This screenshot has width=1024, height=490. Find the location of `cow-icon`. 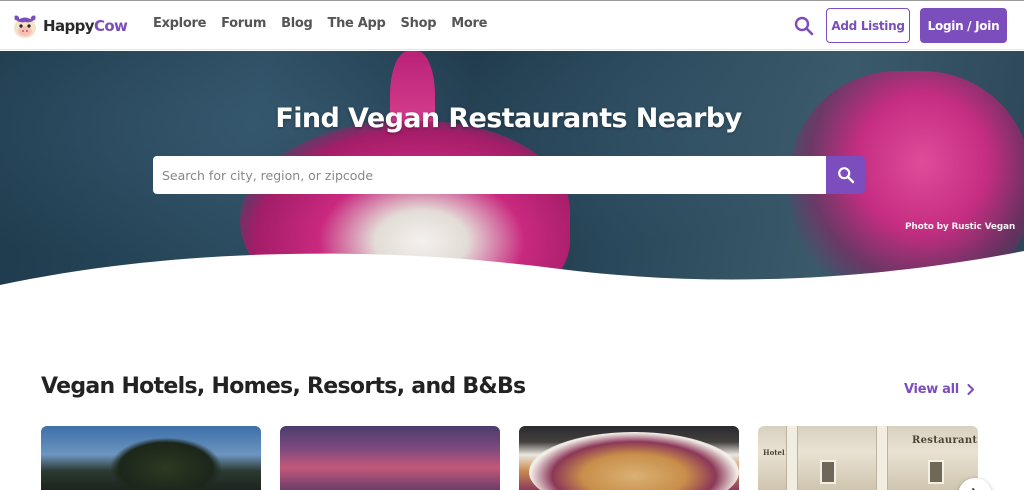

cow-icon is located at coordinates (25, 26).